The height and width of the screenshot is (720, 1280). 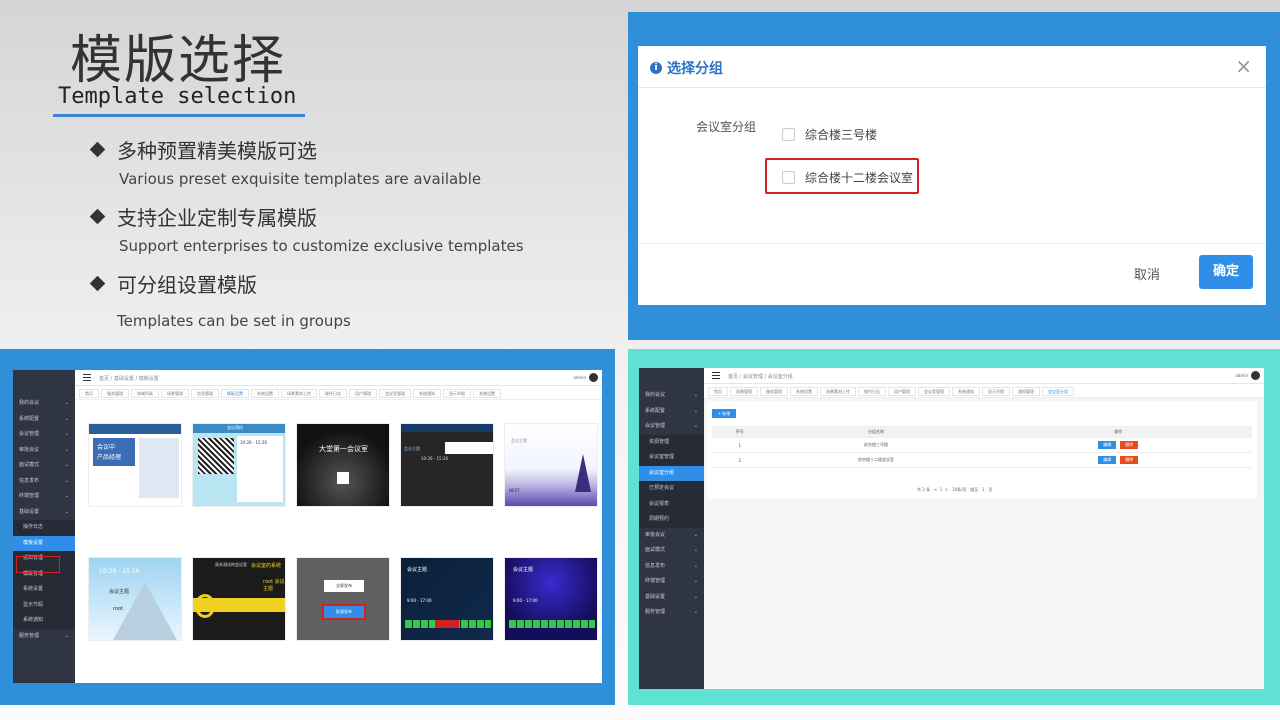 I want to click on tab: 信息管理, so click(x=205, y=393).